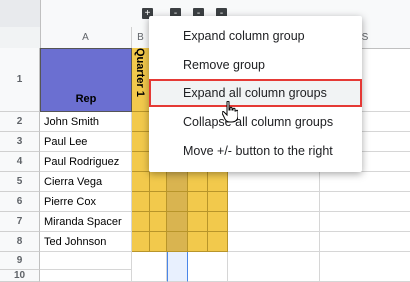 This screenshot has height=282, width=410. Describe the element at coordinates (86, 122) in the screenshot. I see `rep-name-cell: John Smith` at that location.